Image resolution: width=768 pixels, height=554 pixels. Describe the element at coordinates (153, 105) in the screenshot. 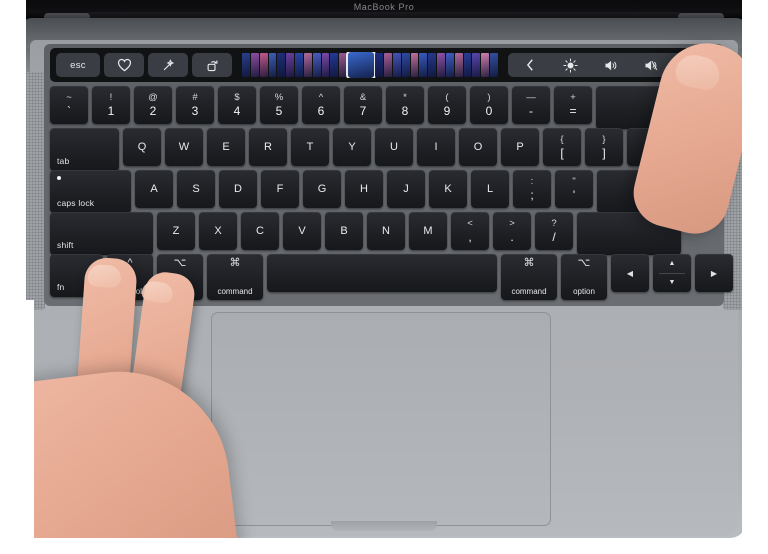

I see `key-2: @2` at that location.